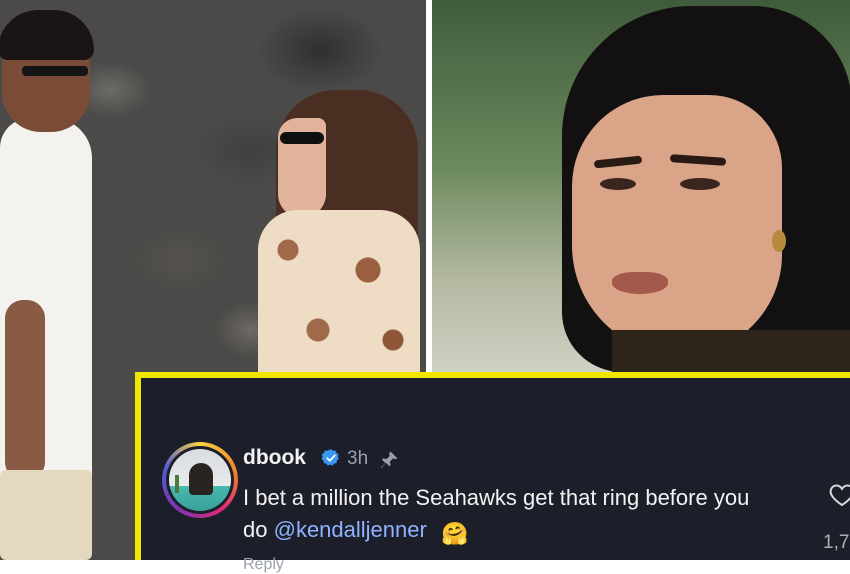  What do you see at coordinates (454, 533) in the screenshot?
I see `hugging-face-emoji: 🤗` at bounding box center [454, 533].